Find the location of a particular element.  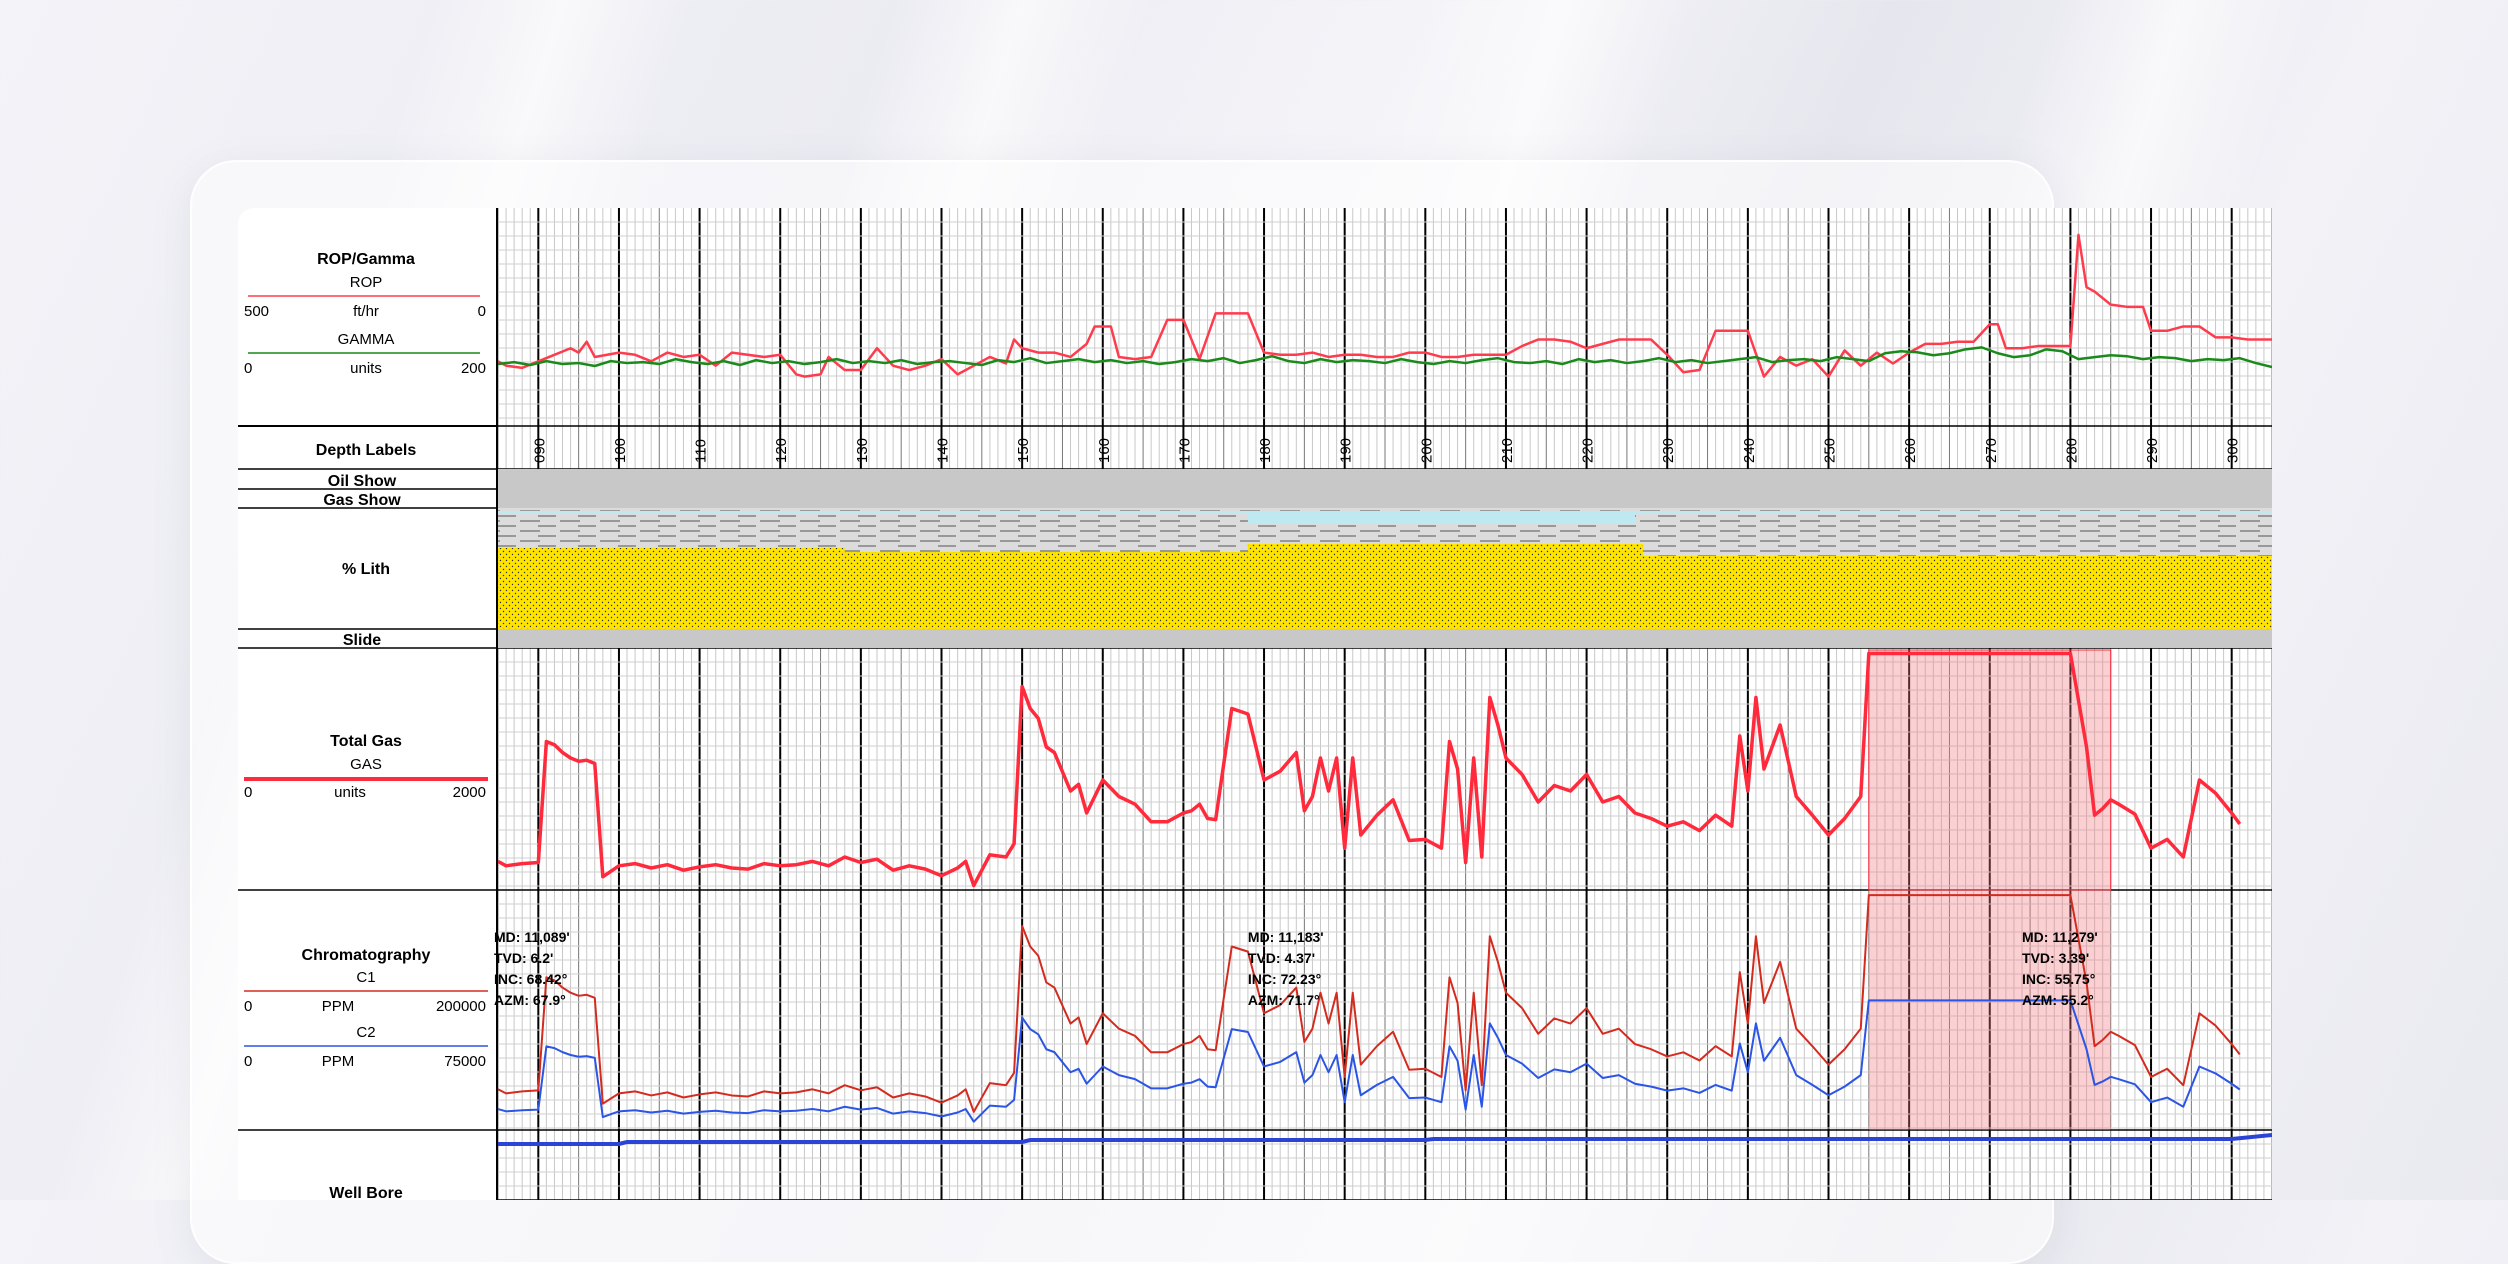

well-bore-title: Well Bore is located at coordinates (366, 1192).